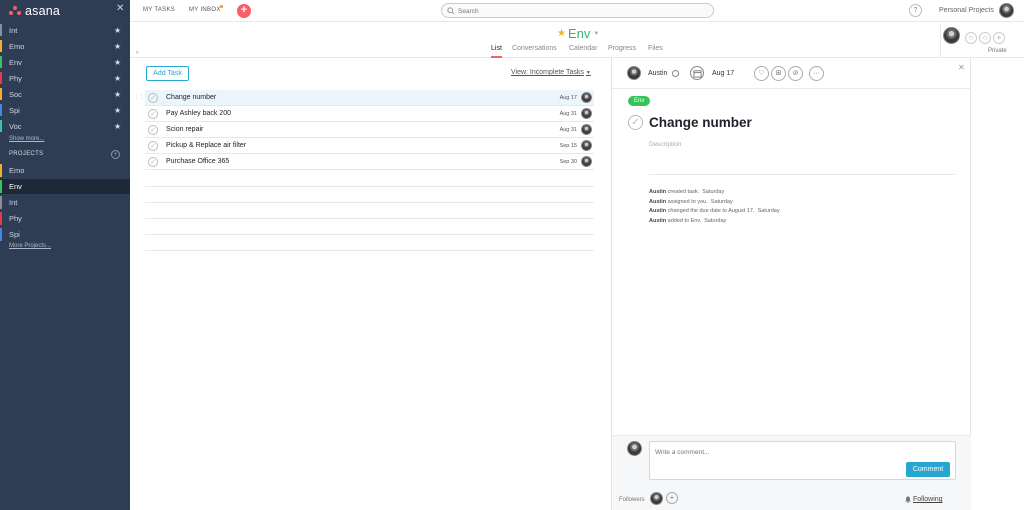  What do you see at coordinates (697, 73) in the screenshot?
I see `due-date-button` at bounding box center [697, 73].